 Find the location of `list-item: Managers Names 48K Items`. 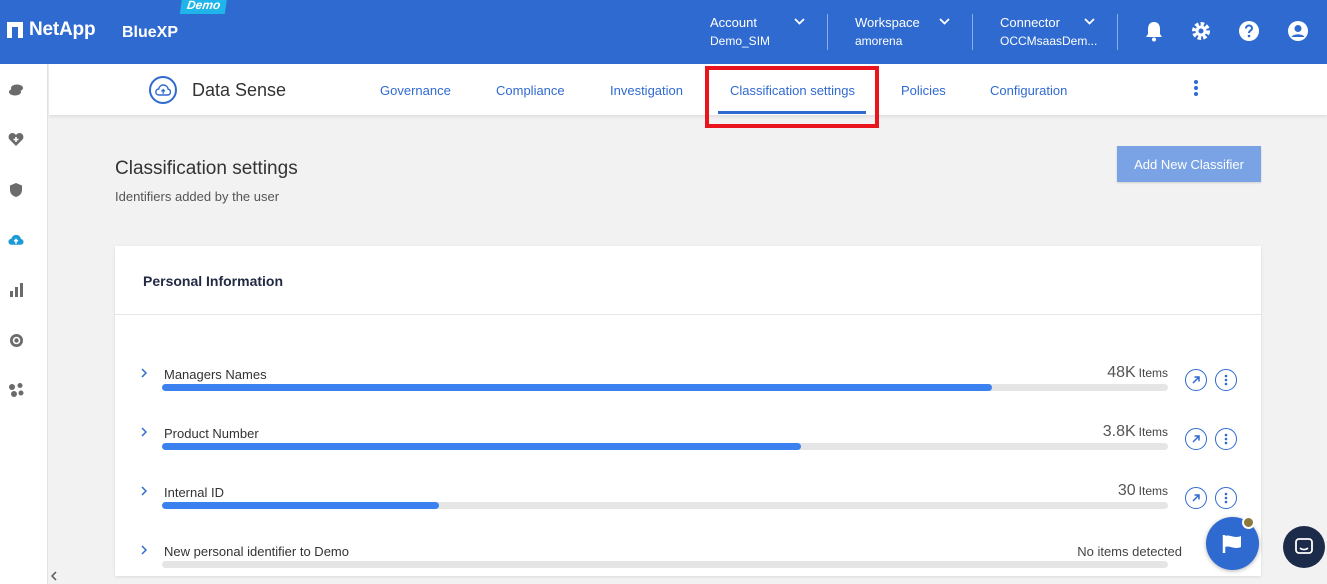

list-item: Managers Names 48K Items is located at coordinates (688, 389).